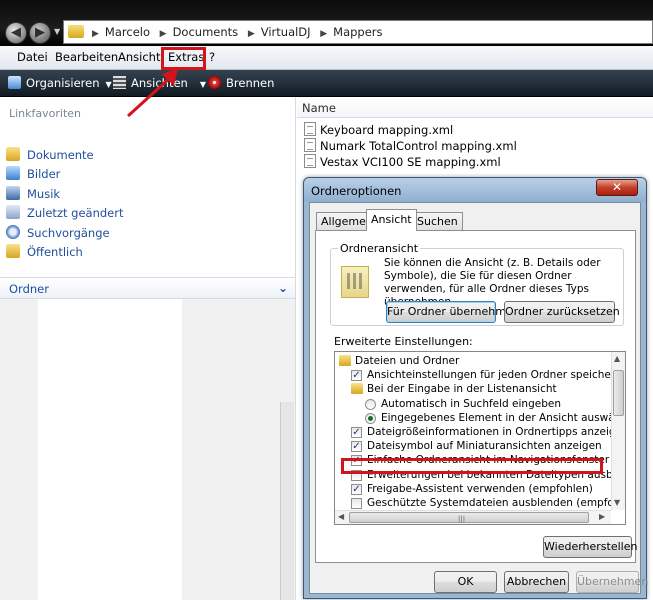 The height and width of the screenshot is (600, 653). What do you see at coordinates (612, 582) in the screenshot?
I see `apply-button: Übernehmen` at bounding box center [612, 582].